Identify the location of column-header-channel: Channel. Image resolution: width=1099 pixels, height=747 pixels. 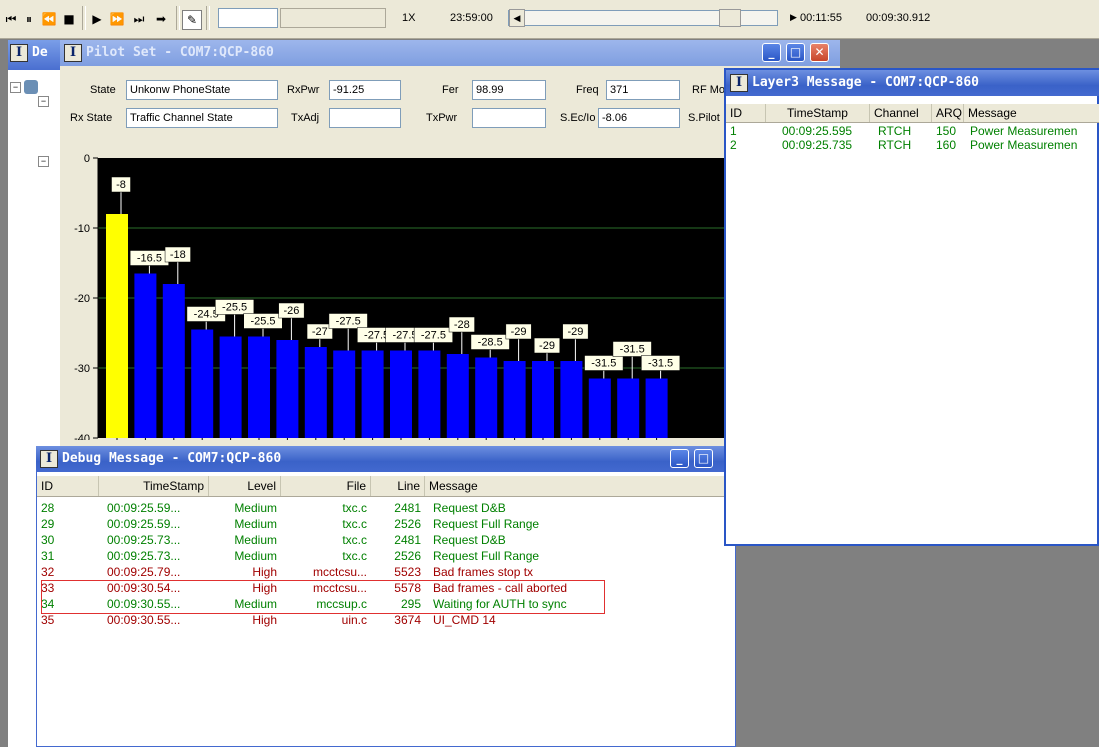
(901, 113).